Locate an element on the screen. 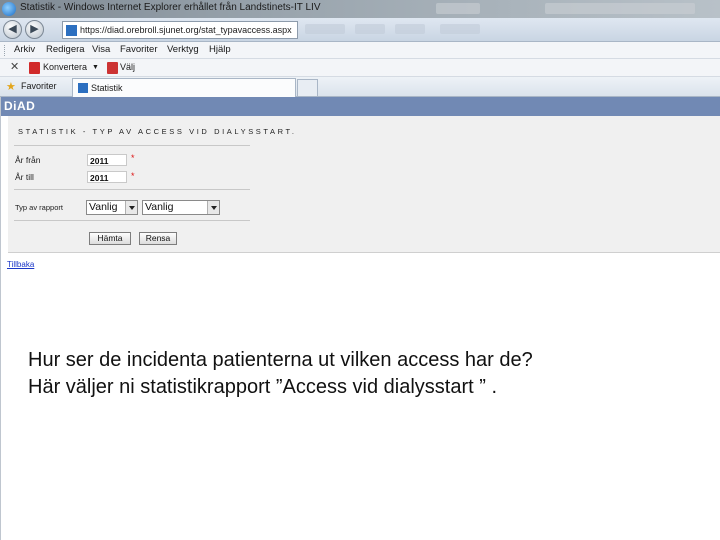 The image size is (720, 540). menu-item-arkiv: Arkiv is located at coordinates (24, 49).